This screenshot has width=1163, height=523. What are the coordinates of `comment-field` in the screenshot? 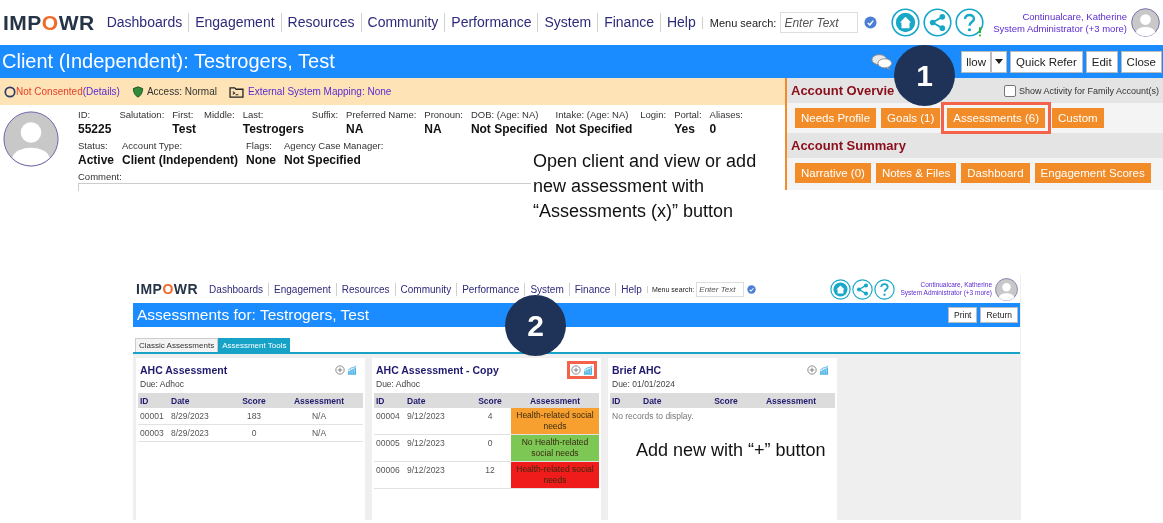 It's located at (304, 187).